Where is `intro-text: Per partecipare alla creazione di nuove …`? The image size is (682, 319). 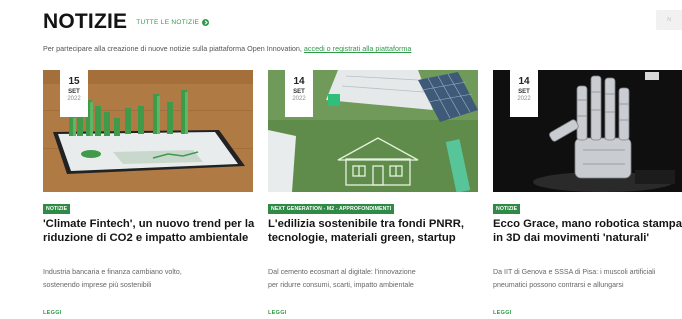
intro-text: Per partecipare alla creazione di nuove … is located at coordinates (227, 48).